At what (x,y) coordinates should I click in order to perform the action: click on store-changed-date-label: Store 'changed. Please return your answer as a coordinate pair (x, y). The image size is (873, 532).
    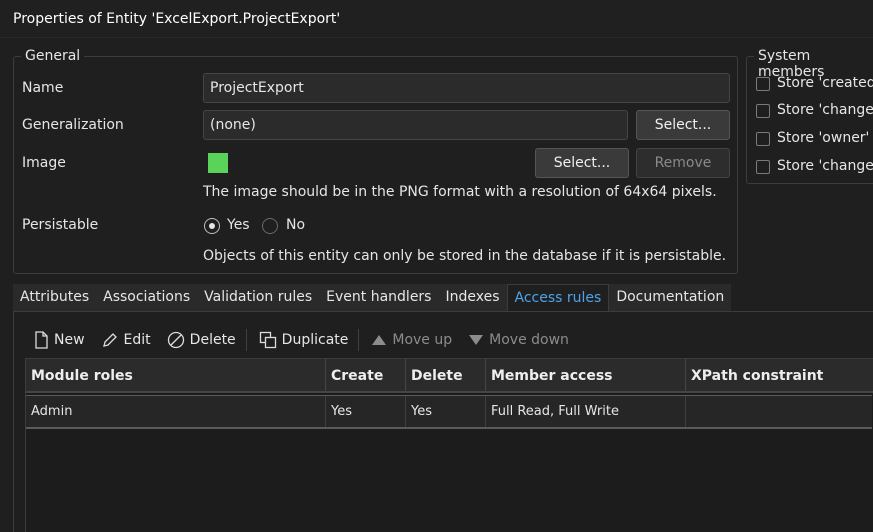
    Looking at the image, I should click on (825, 110).